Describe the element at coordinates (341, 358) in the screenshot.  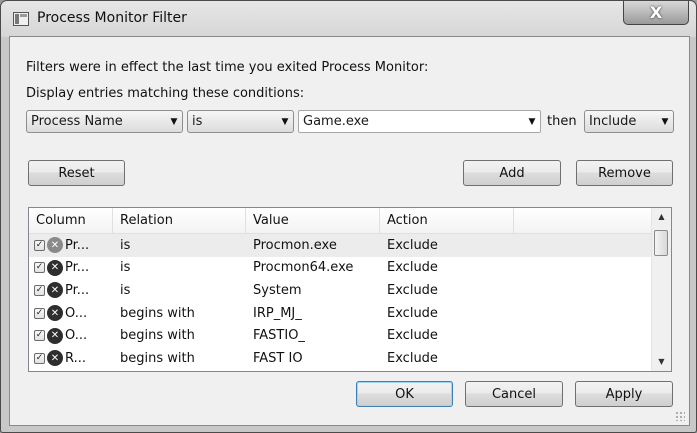
I see `filter-row: ✓ ✕ R... begins with FAST IO Exclude` at that location.